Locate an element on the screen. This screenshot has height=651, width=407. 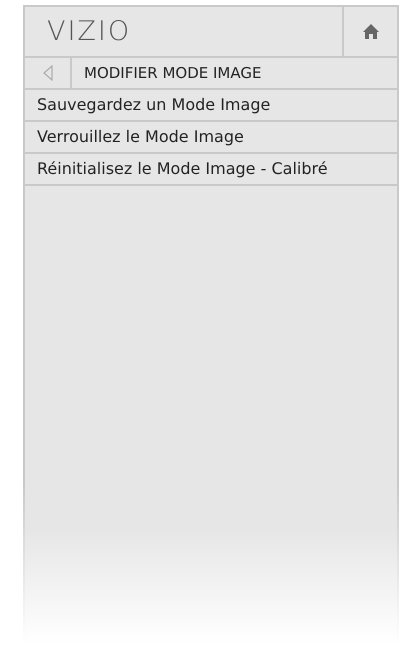
back-icon is located at coordinates (47, 73).